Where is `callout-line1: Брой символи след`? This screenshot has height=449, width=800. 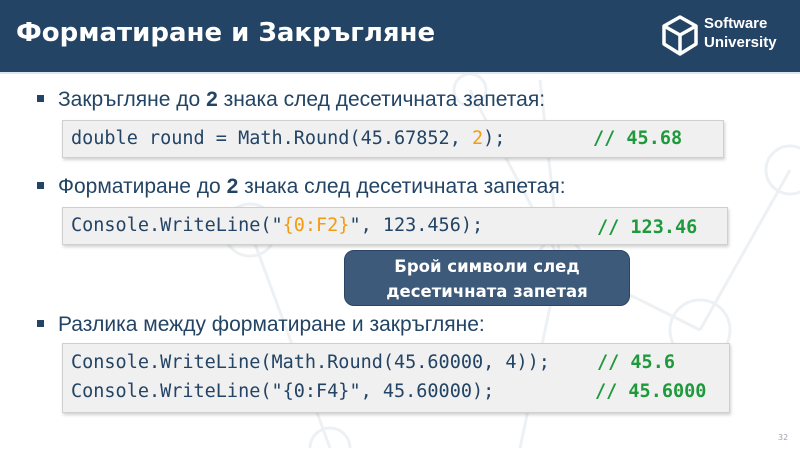 callout-line1: Брой символи след is located at coordinates (487, 266).